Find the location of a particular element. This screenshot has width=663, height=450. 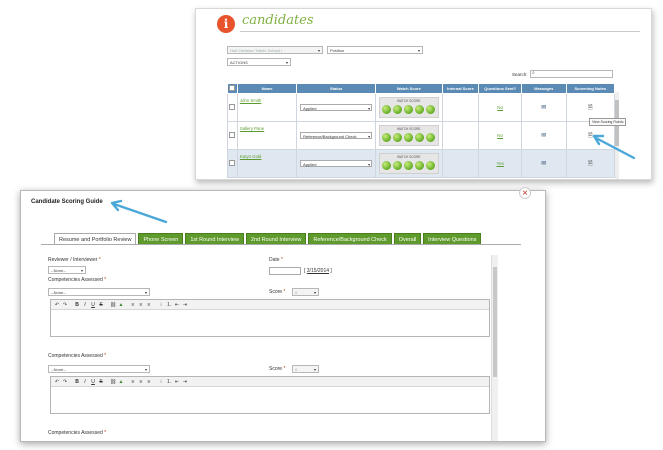

reviewer-label: Reviewer / Interviewer * is located at coordinates (74, 260).